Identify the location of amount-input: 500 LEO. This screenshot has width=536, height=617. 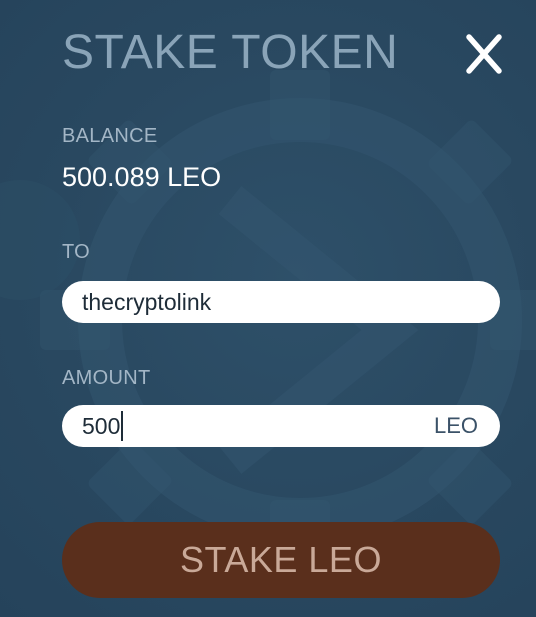
(281, 426).